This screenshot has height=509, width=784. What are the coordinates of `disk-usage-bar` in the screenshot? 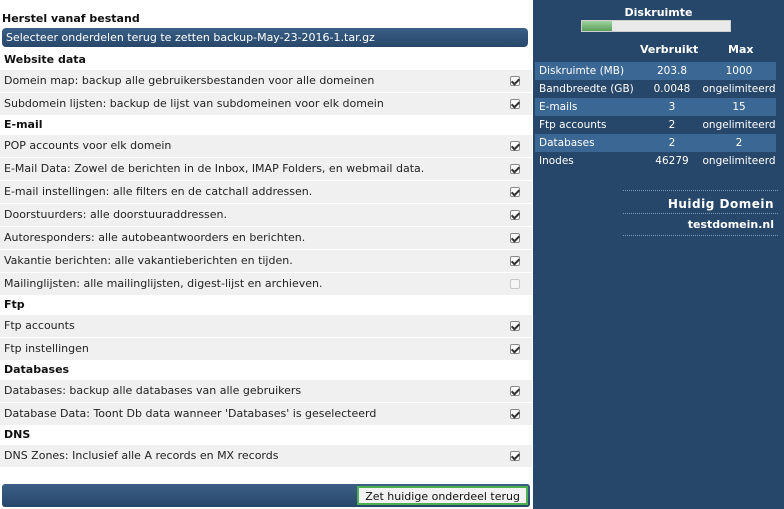 It's located at (656, 26).